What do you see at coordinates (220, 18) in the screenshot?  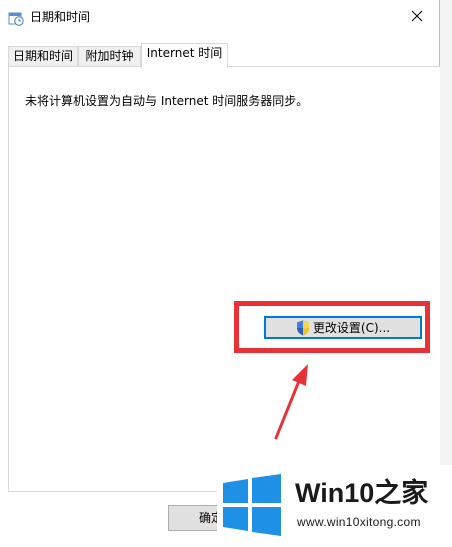 I see `title-bar: 日期和时间` at bounding box center [220, 18].